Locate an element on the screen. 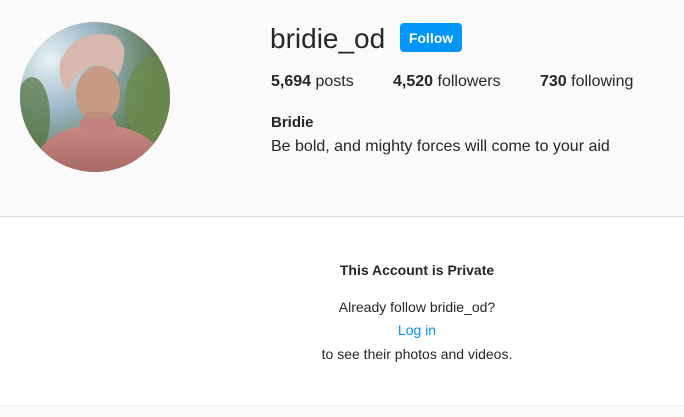  stat-posts: 5,694 posts is located at coordinates (312, 82).